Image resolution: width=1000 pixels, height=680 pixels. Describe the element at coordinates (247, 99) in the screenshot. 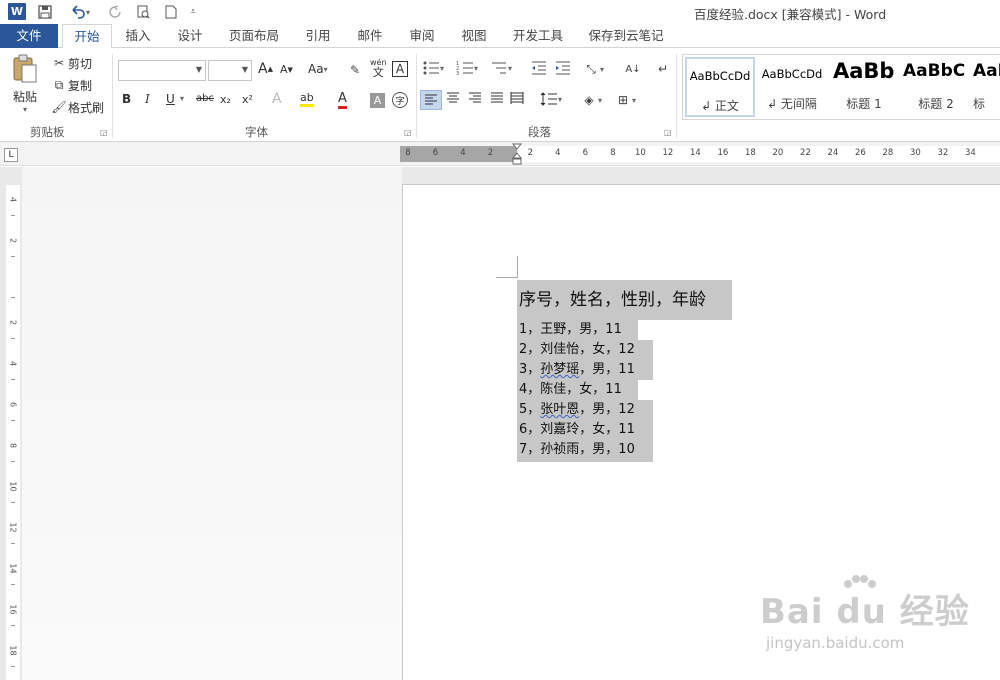

I see `superscript-button: x²` at that location.